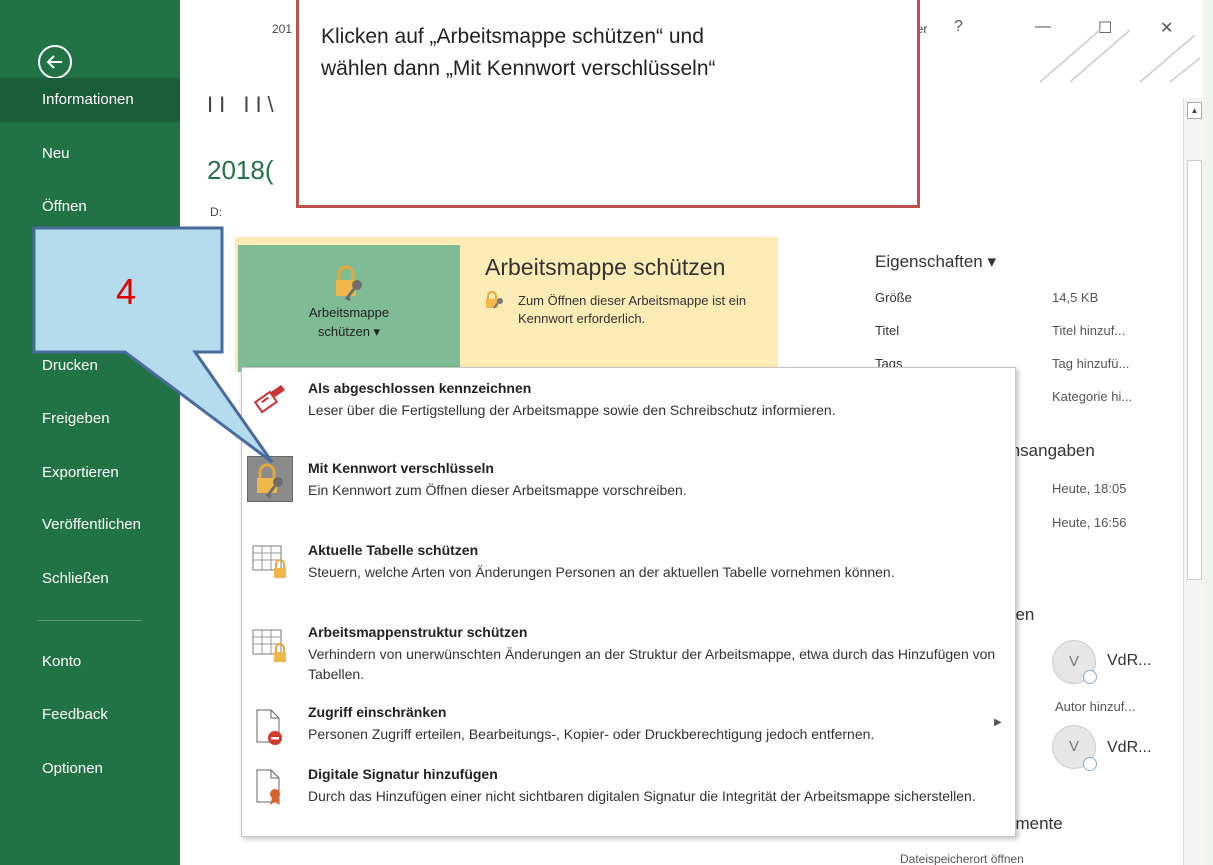 The width and height of the screenshot is (1213, 865). I want to click on lock-key-small-icon, so click(494, 300).